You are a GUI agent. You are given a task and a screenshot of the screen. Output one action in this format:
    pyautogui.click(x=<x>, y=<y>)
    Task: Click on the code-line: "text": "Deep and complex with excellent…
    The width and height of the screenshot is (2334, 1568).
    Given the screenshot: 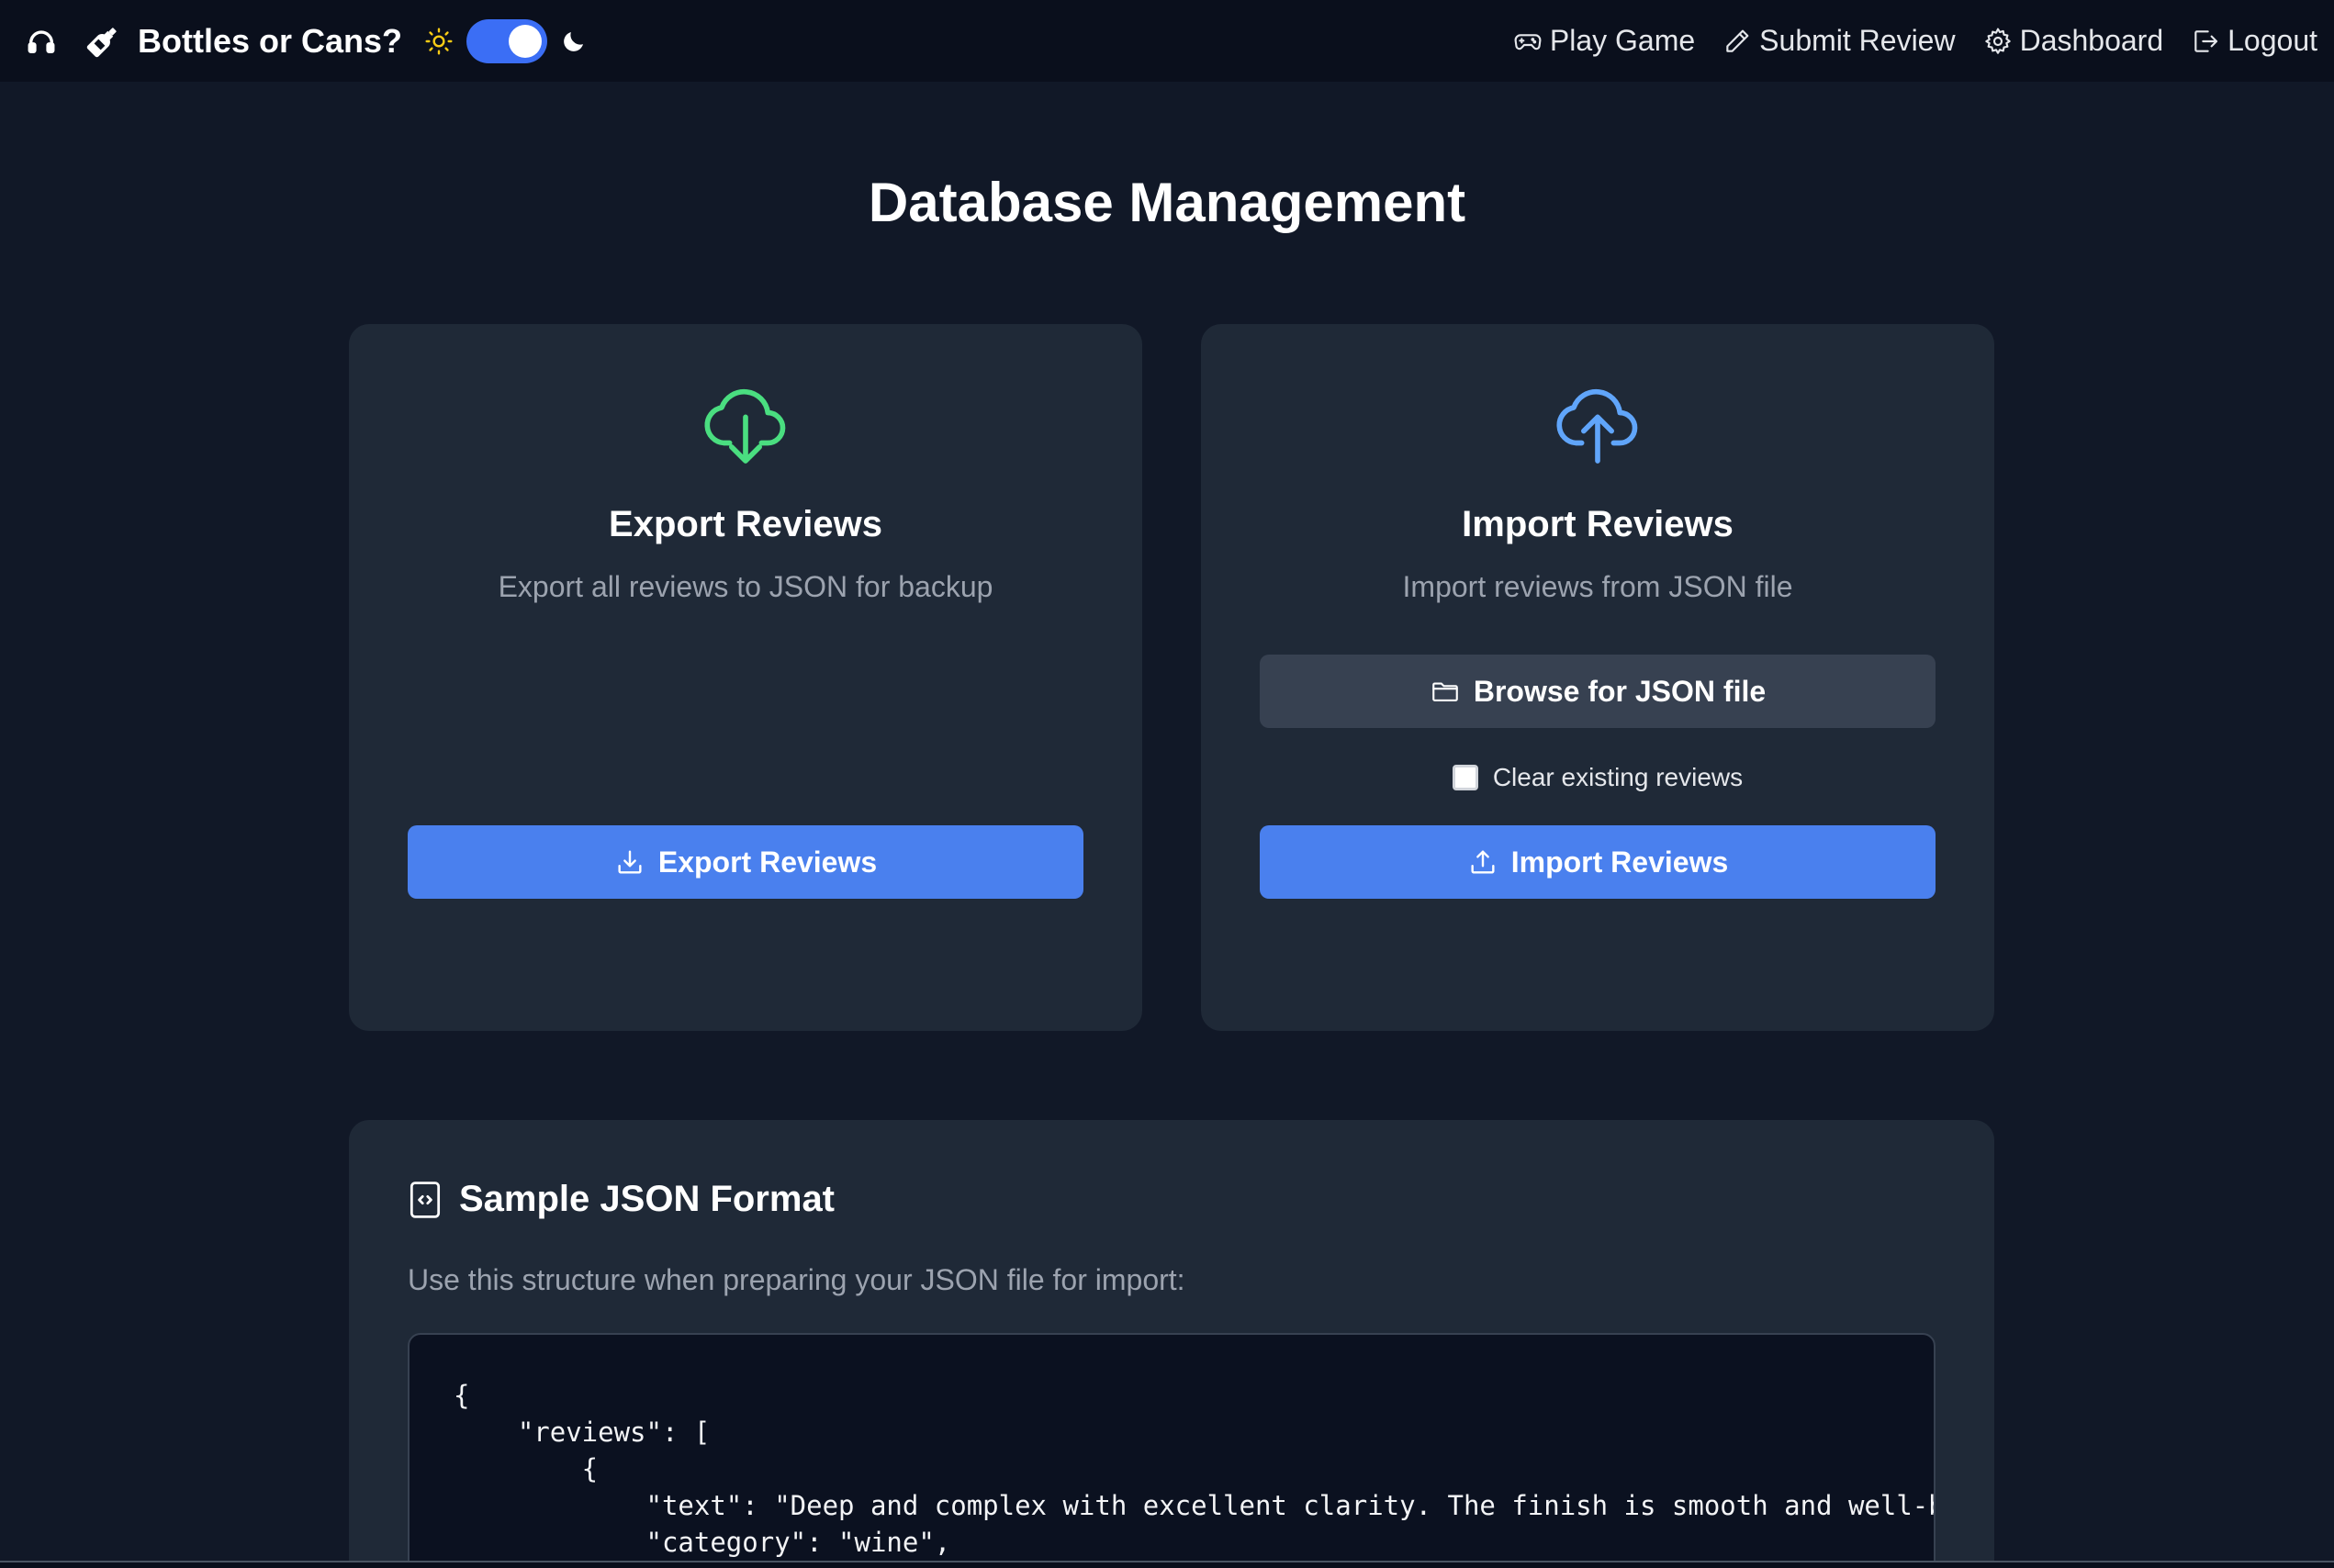 What is the action you would take?
    pyautogui.click(x=1290, y=1505)
    